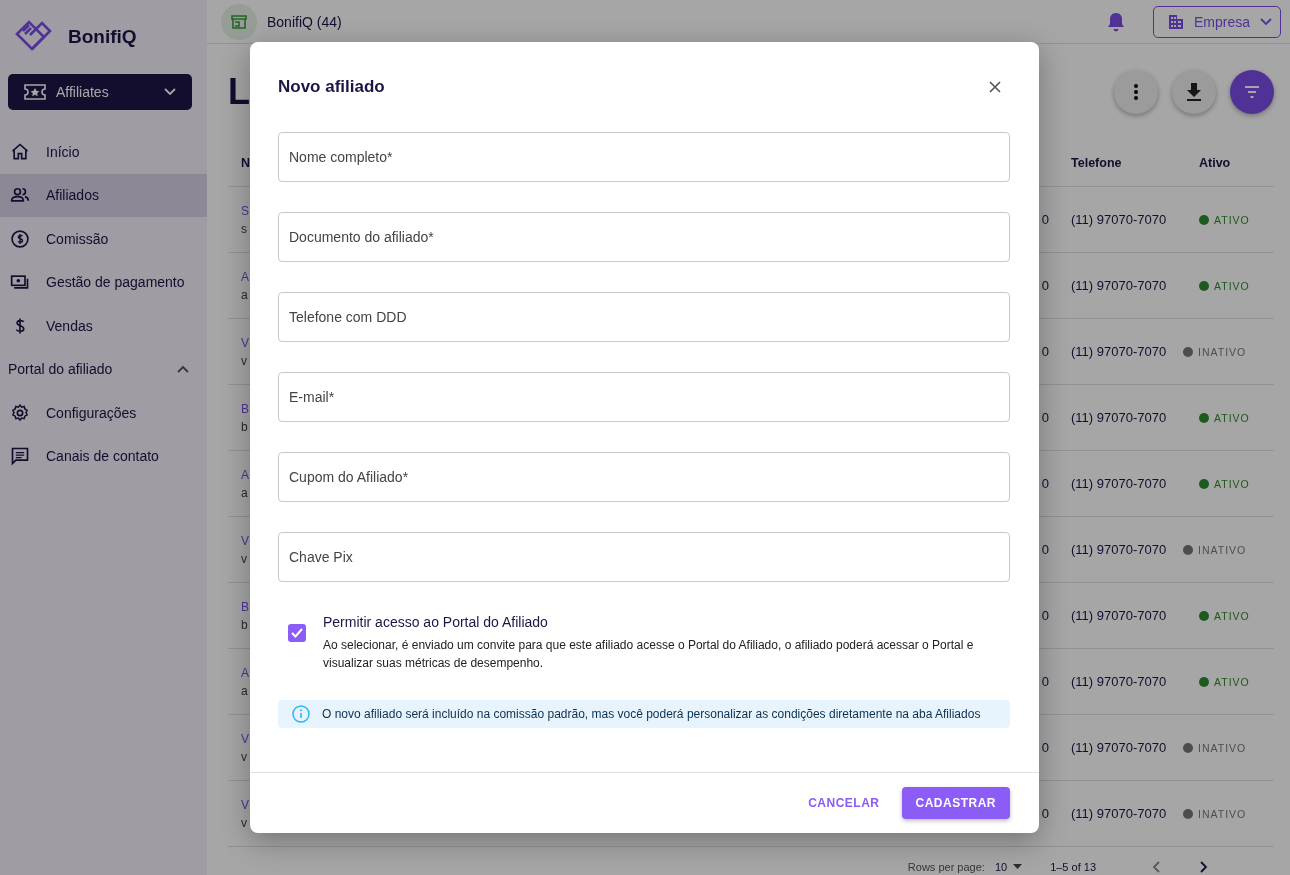  I want to click on sidebar-item: Comissão, so click(103, 239).